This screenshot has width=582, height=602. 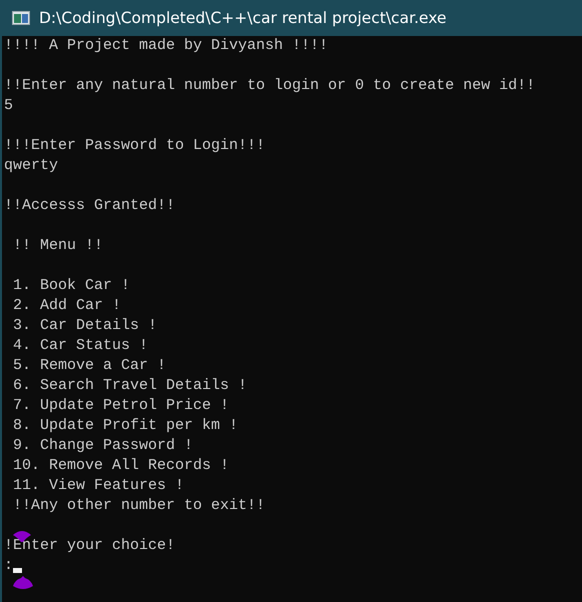 I want to click on console-line: !! Menu !!, so click(x=58, y=246).